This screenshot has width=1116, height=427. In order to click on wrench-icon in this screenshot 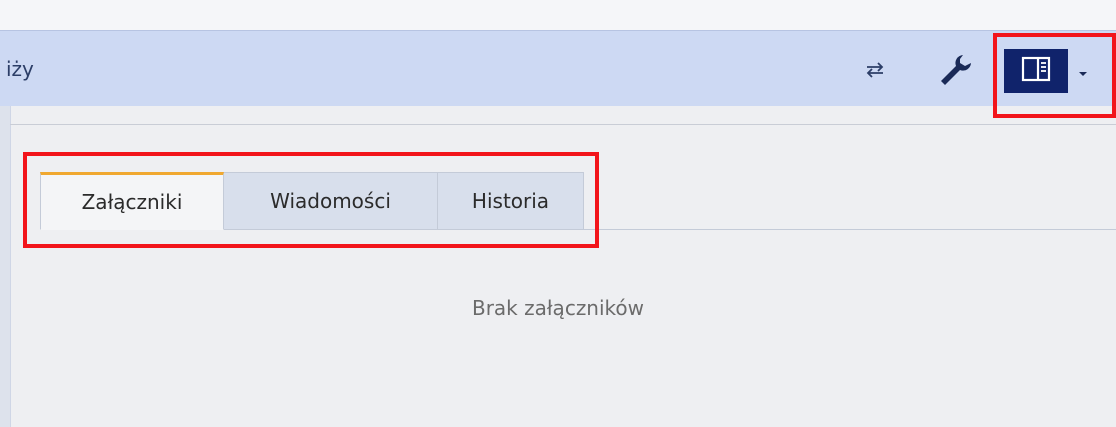, I will do `click(955, 72)`.